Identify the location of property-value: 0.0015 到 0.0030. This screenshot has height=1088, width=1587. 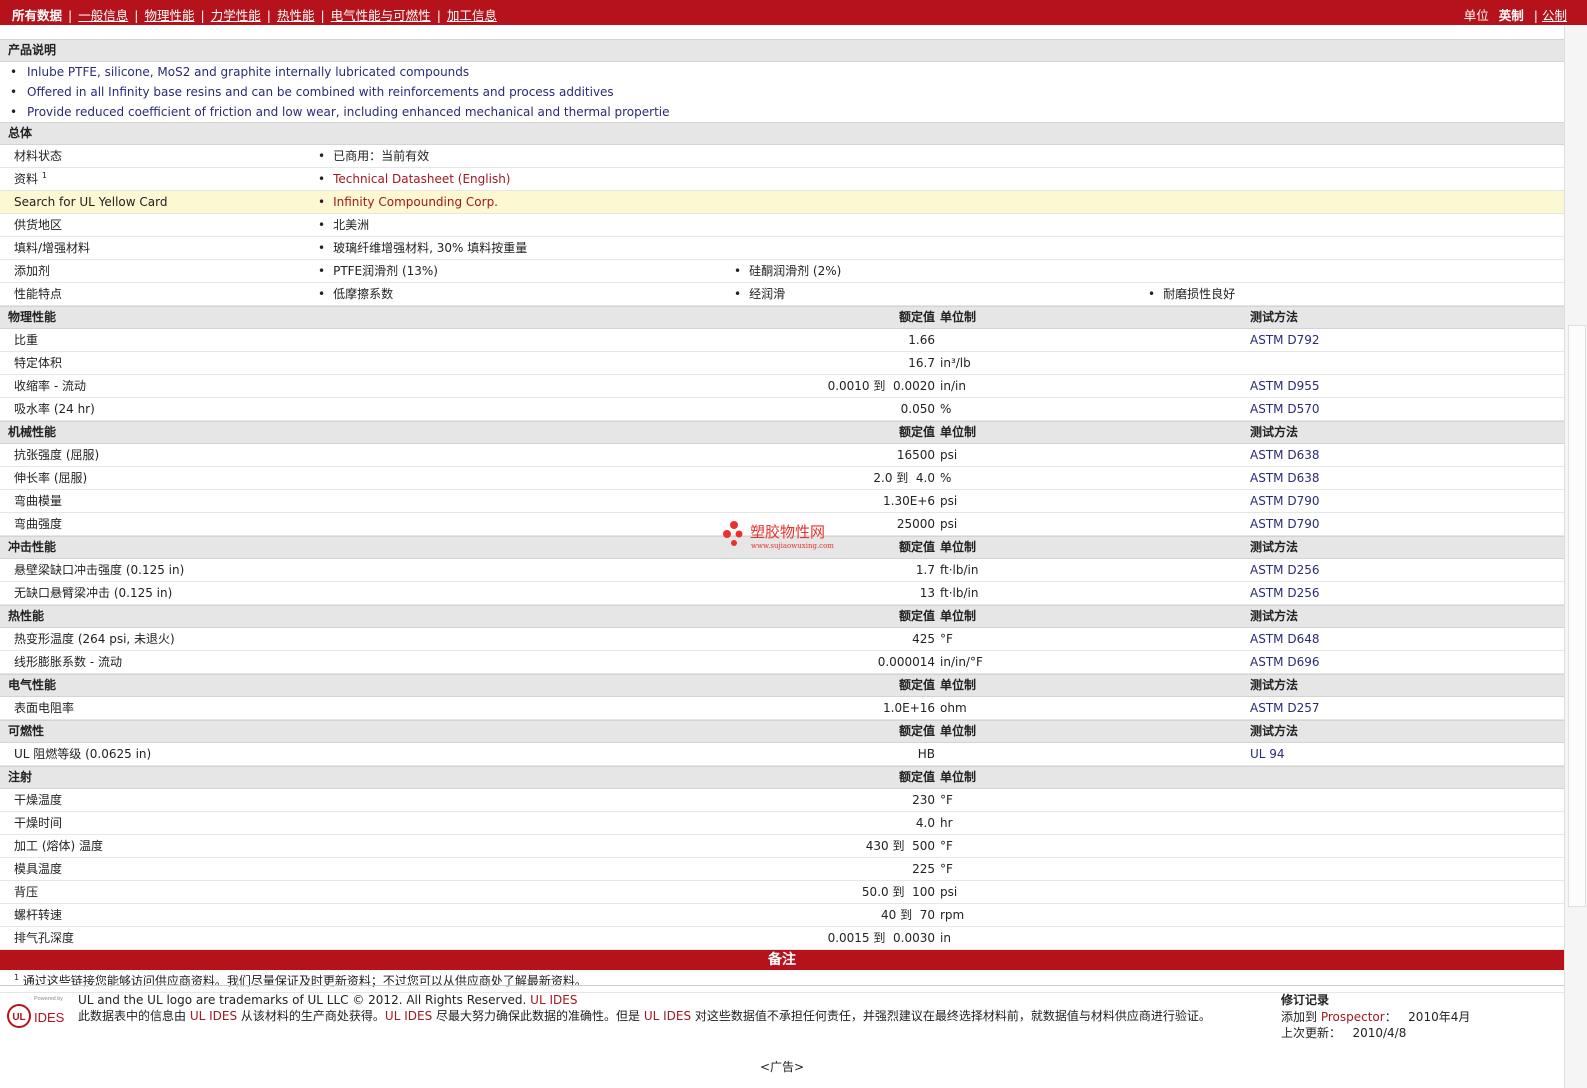
(881, 938).